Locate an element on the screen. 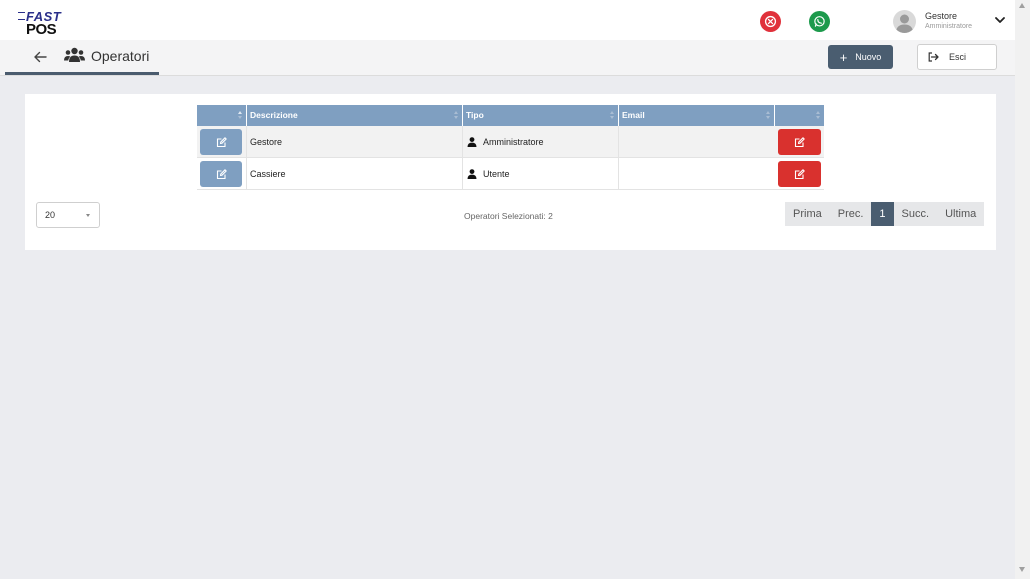 This screenshot has width=1030, height=579. table-row: Gestore Amministratore is located at coordinates (510, 142).